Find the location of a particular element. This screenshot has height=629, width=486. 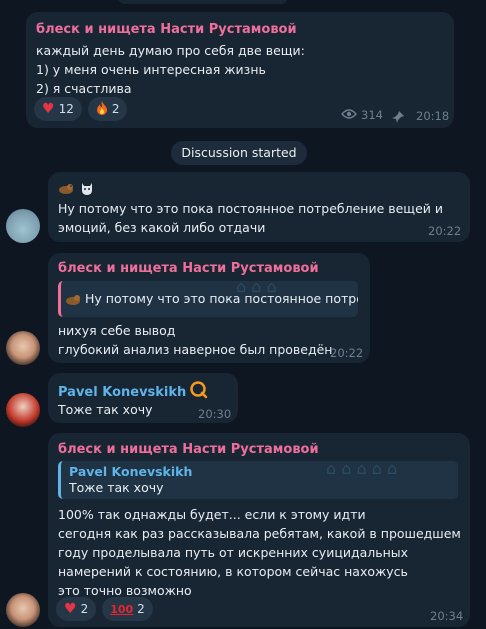

reaction-hundred: 100 2 is located at coordinates (127, 609).